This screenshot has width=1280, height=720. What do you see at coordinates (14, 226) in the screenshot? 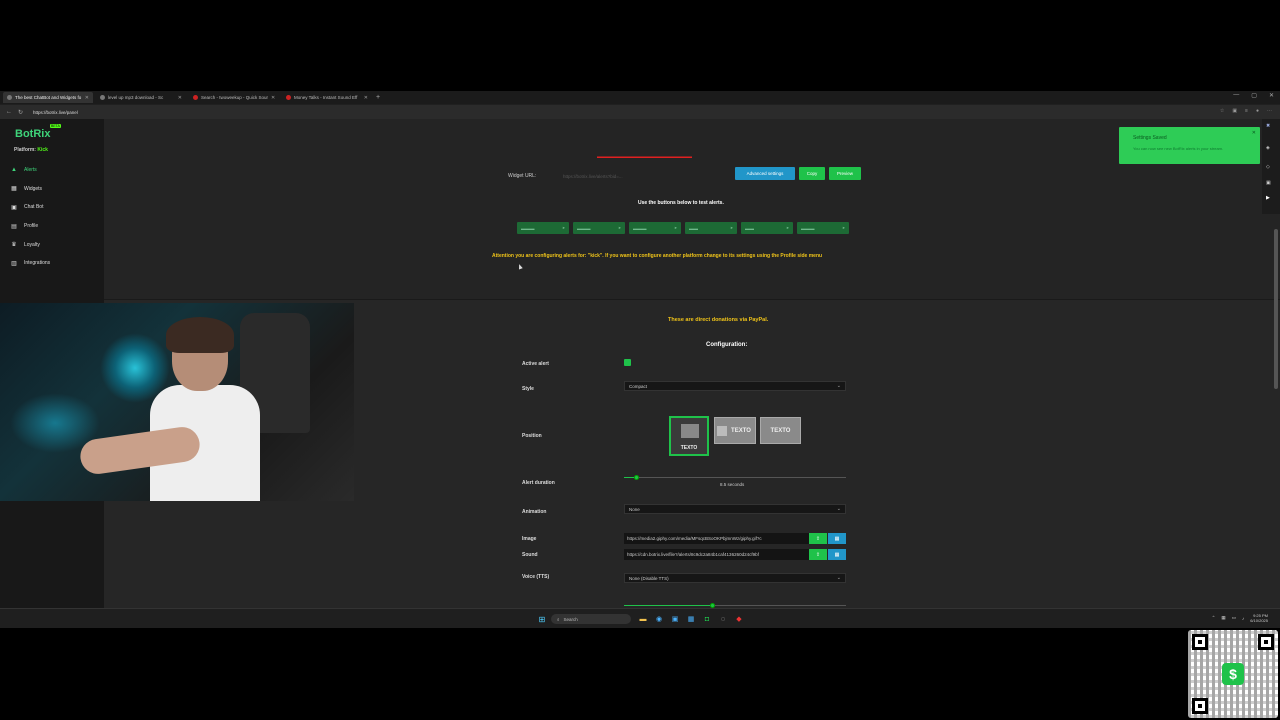
I see `profile-icon: ▤` at bounding box center [14, 226].